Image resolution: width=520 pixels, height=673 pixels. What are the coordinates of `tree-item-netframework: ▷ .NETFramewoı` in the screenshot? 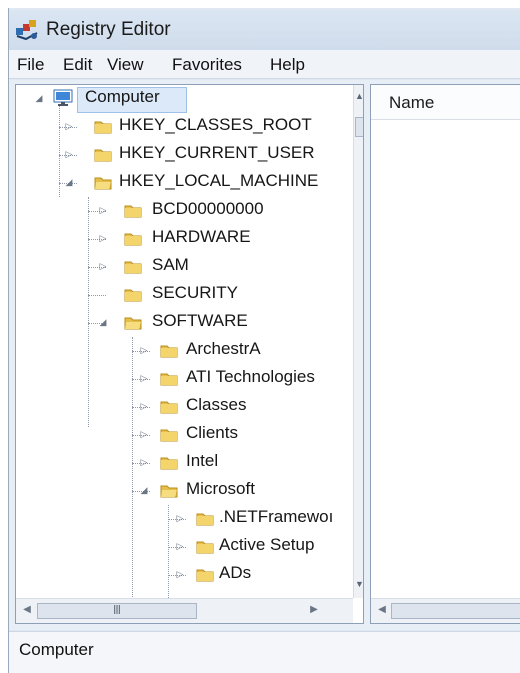 It's located at (184, 519).